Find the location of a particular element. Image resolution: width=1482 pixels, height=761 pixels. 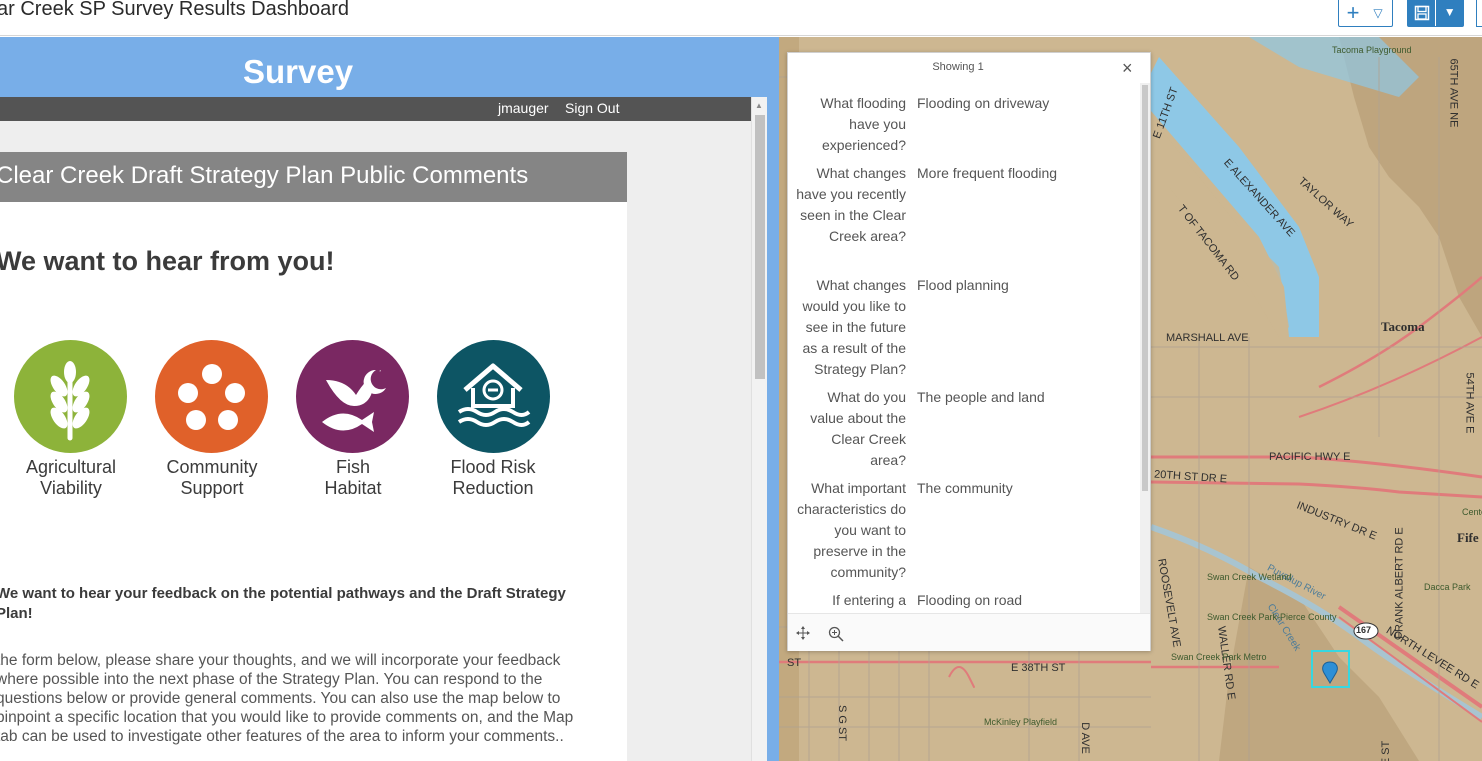

username: jmauger is located at coordinates (523, 108).